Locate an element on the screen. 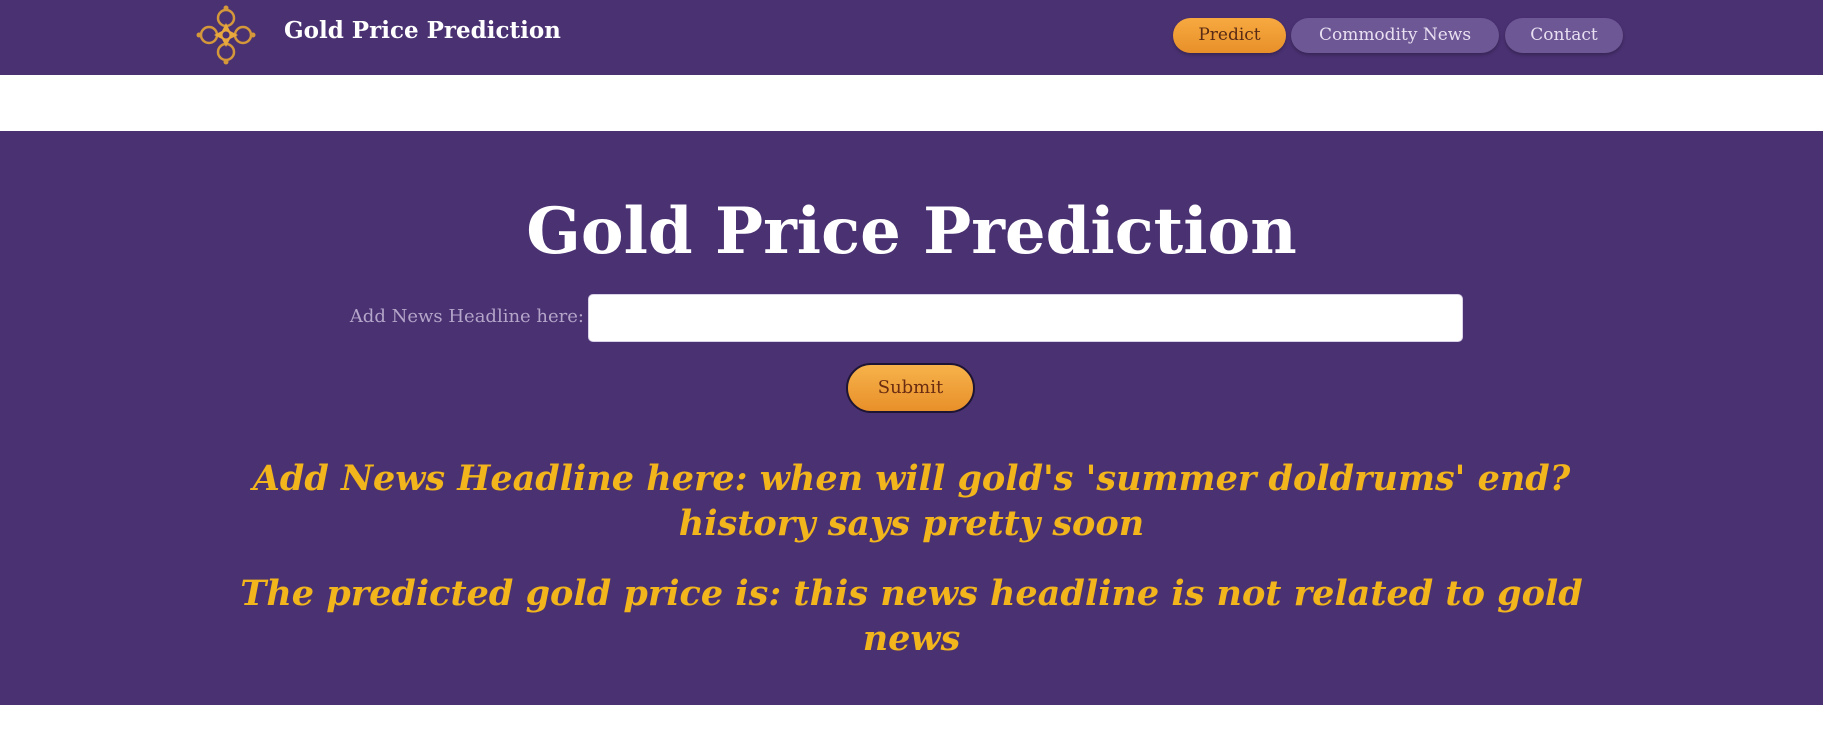  nav-commodity-news: Commodity News is located at coordinates (1395, 35).